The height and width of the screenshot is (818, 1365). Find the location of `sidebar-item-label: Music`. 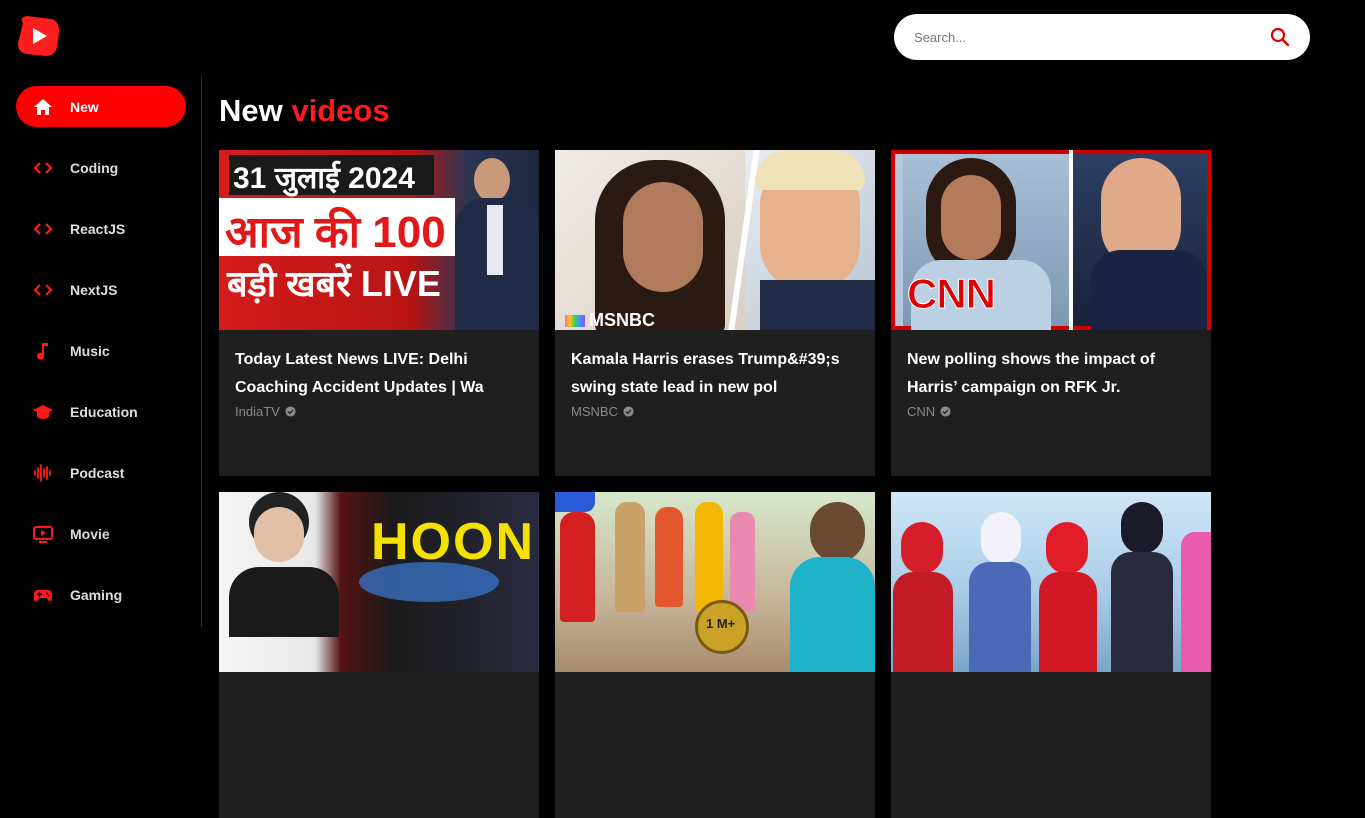

sidebar-item-label: Music is located at coordinates (90, 350).